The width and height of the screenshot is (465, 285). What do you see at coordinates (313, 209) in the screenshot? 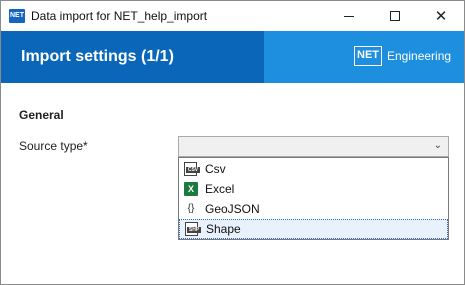
I see `dropdown-option-geojson: {} GeoJSON` at bounding box center [313, 209].